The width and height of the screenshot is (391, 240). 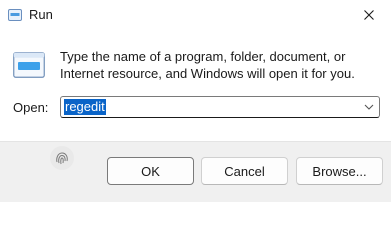 I want to click on open-combobox: regedit, so click(x=220, y=107).